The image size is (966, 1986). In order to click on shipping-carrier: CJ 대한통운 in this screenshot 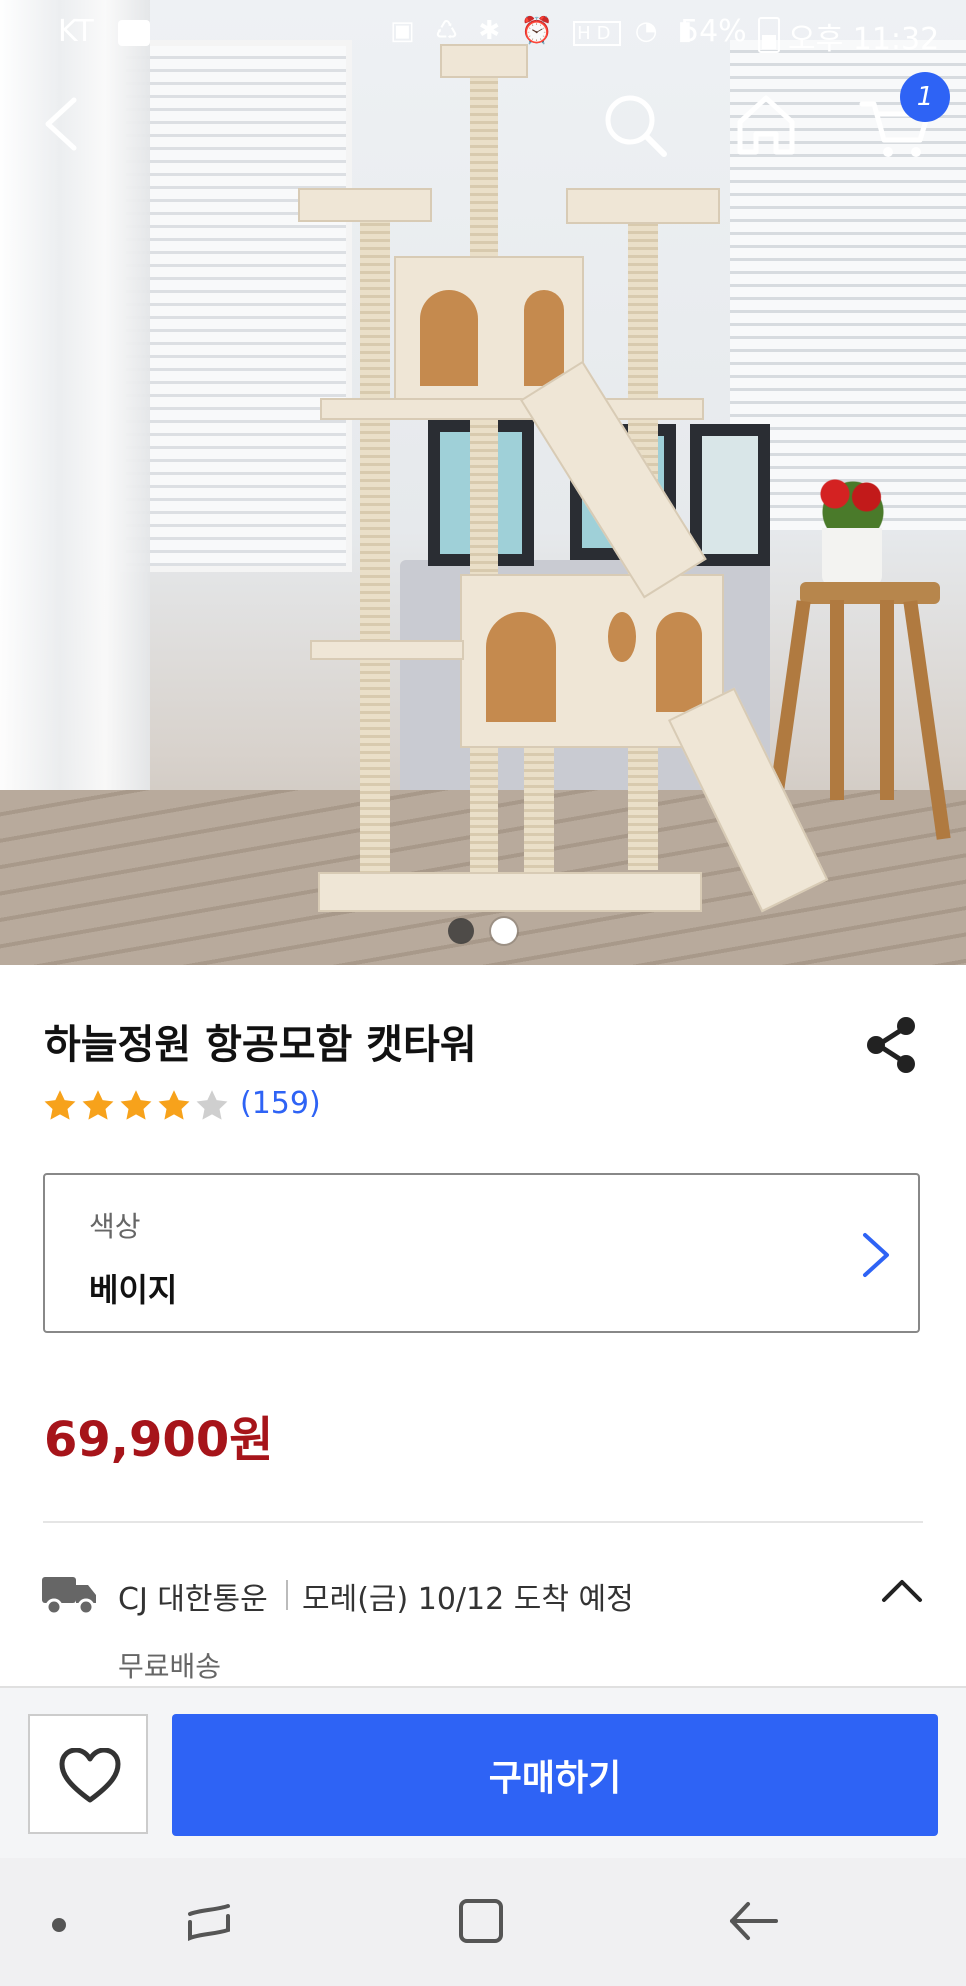, I will do `click(193, 1599)`.